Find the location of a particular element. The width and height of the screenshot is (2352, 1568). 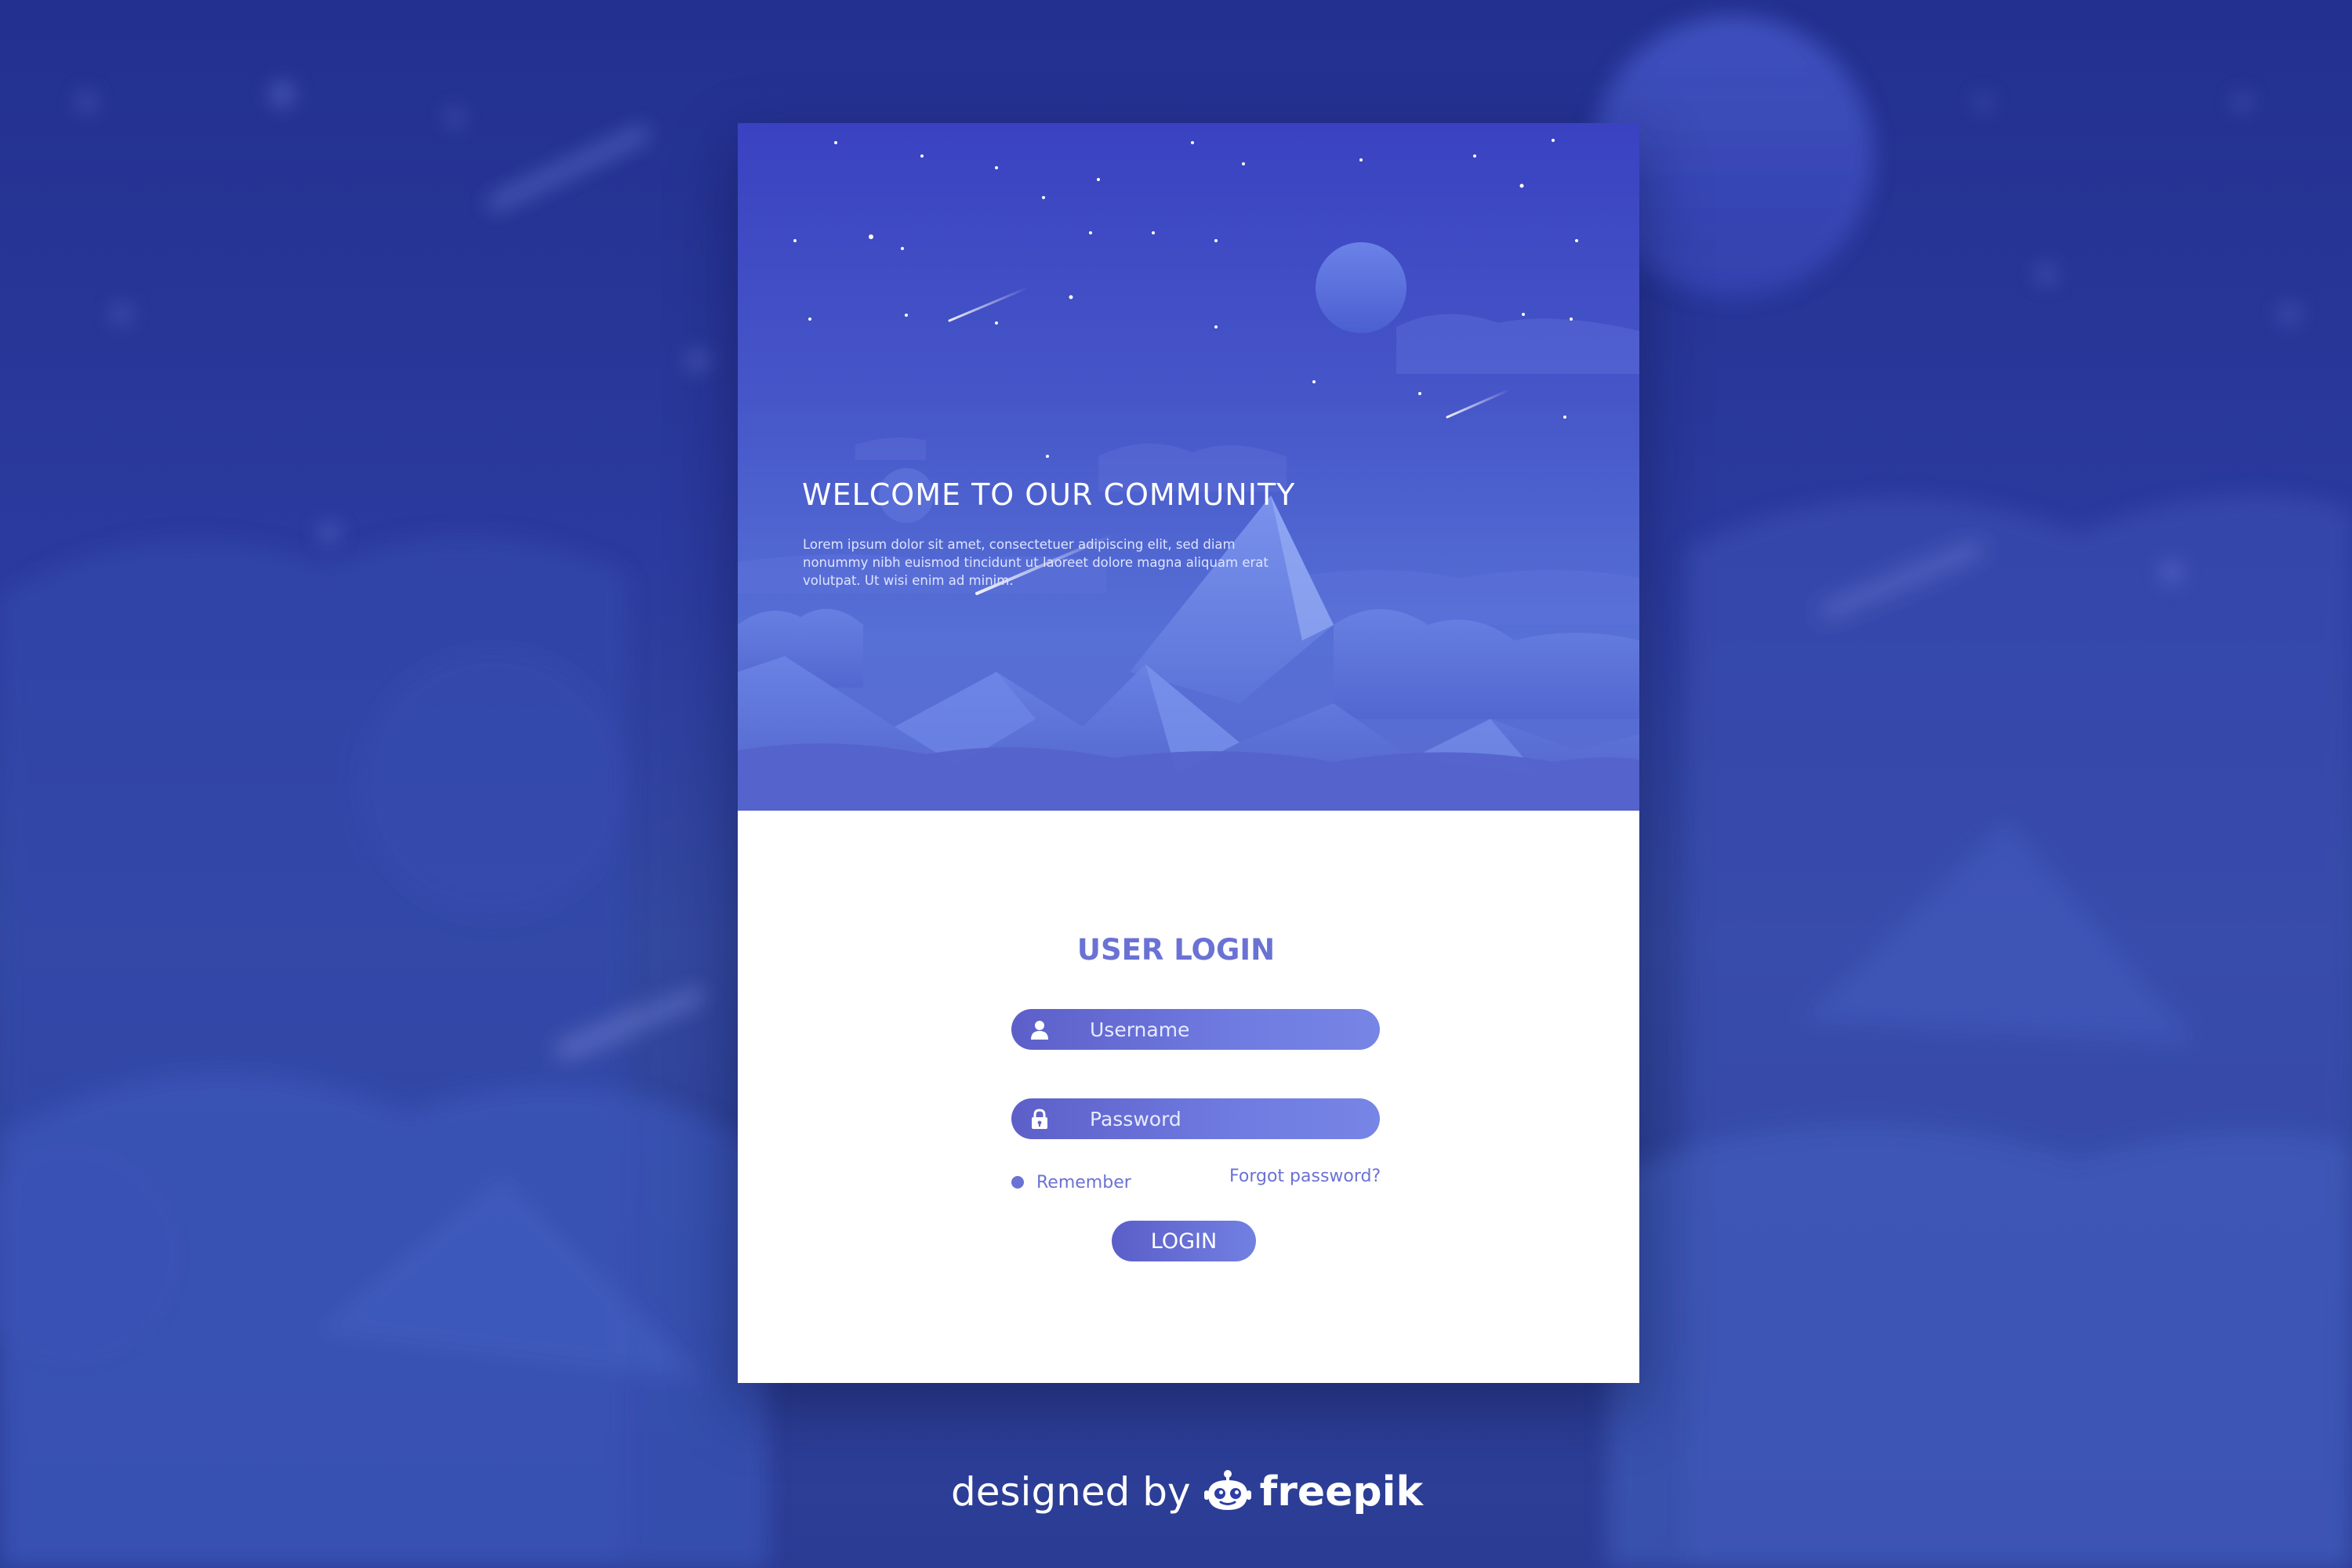

lock-icon is located at coordinates (1039, 1119).